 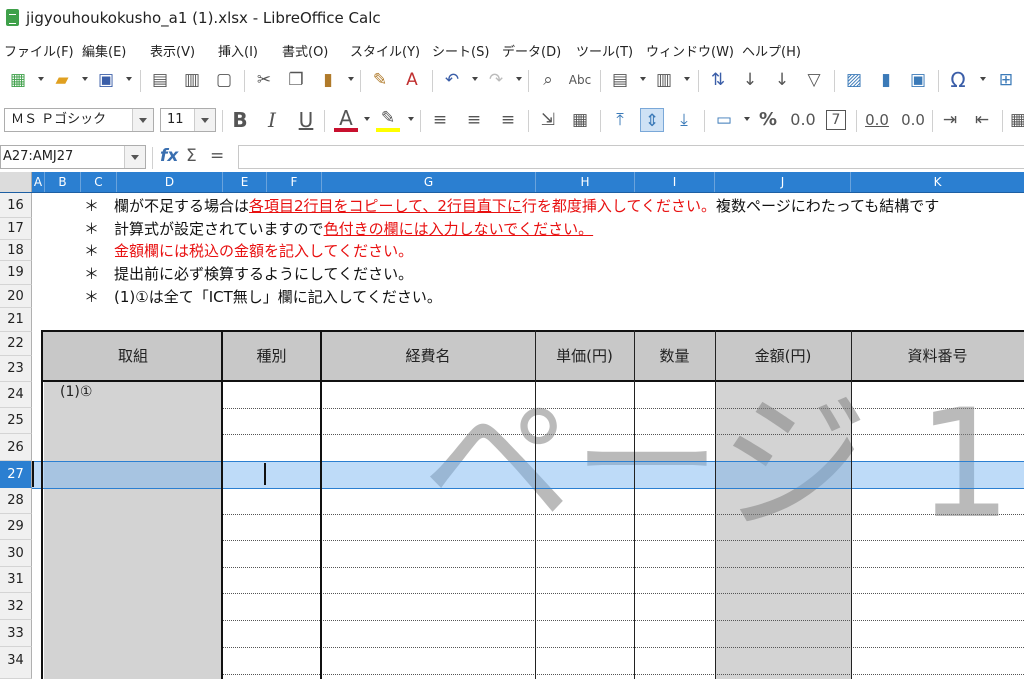 I want to click on row-header-25: 25, so click(x=16, y=421).